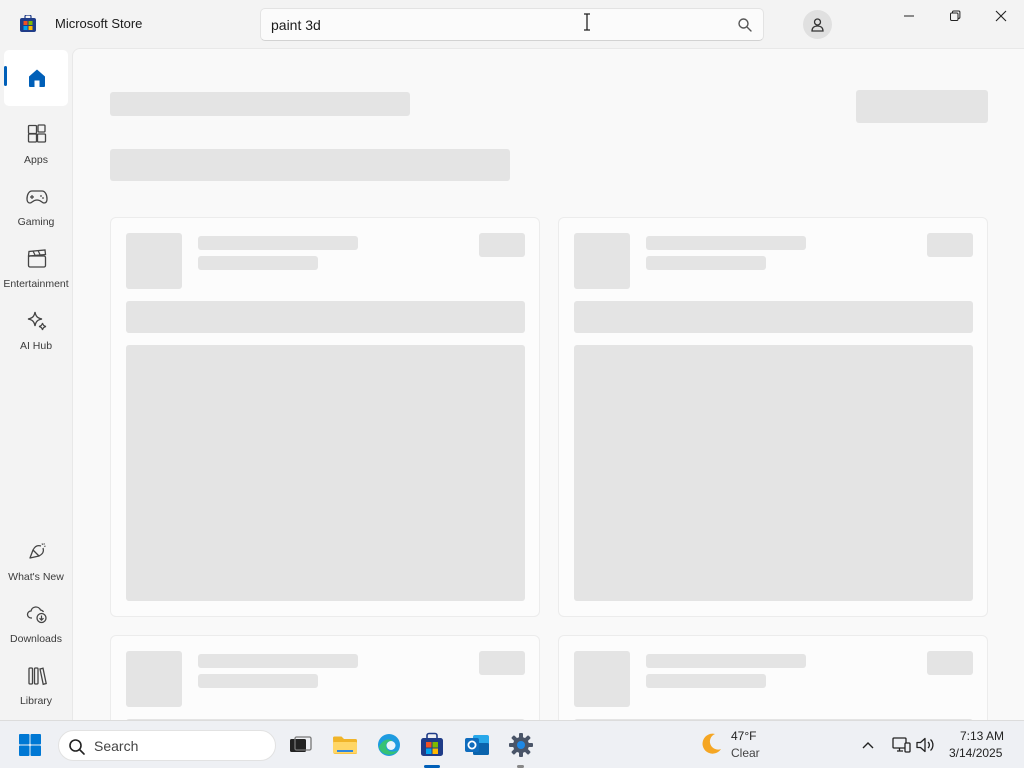  I want to click on taskbar: Search 47°F Clear 7:13 AM 3/14/2025, so click(512, 744).